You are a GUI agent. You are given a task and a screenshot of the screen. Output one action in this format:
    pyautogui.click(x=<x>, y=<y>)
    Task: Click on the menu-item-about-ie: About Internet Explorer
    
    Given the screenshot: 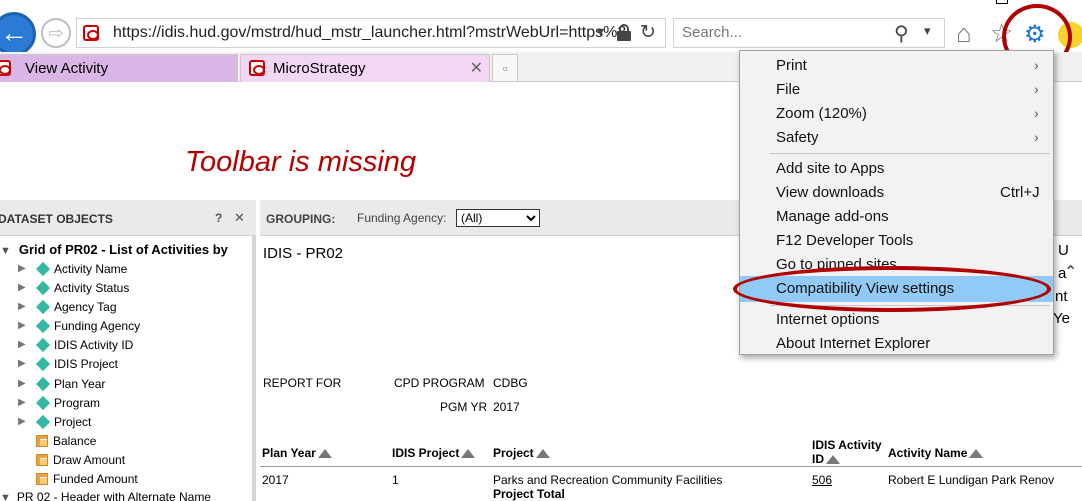 What is the action you would take?
    pyautogui.click(x=853, y=343)
    